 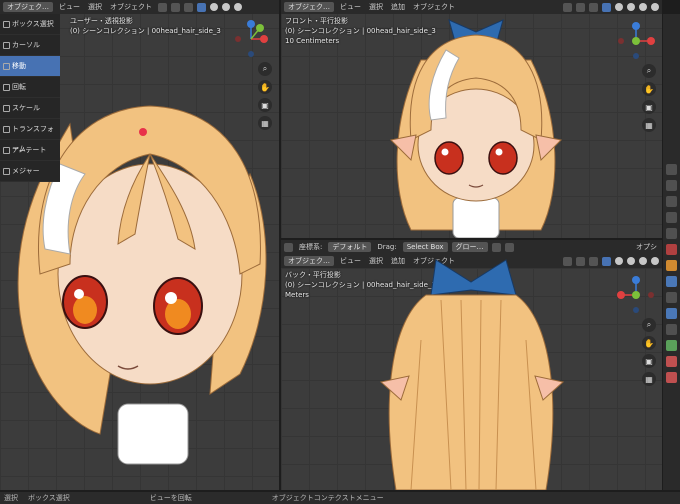 What do you see at coordinates (30, 45) in the screenshot?
I see `tool-cursor: カーソル` at bounding box center [30, 45].